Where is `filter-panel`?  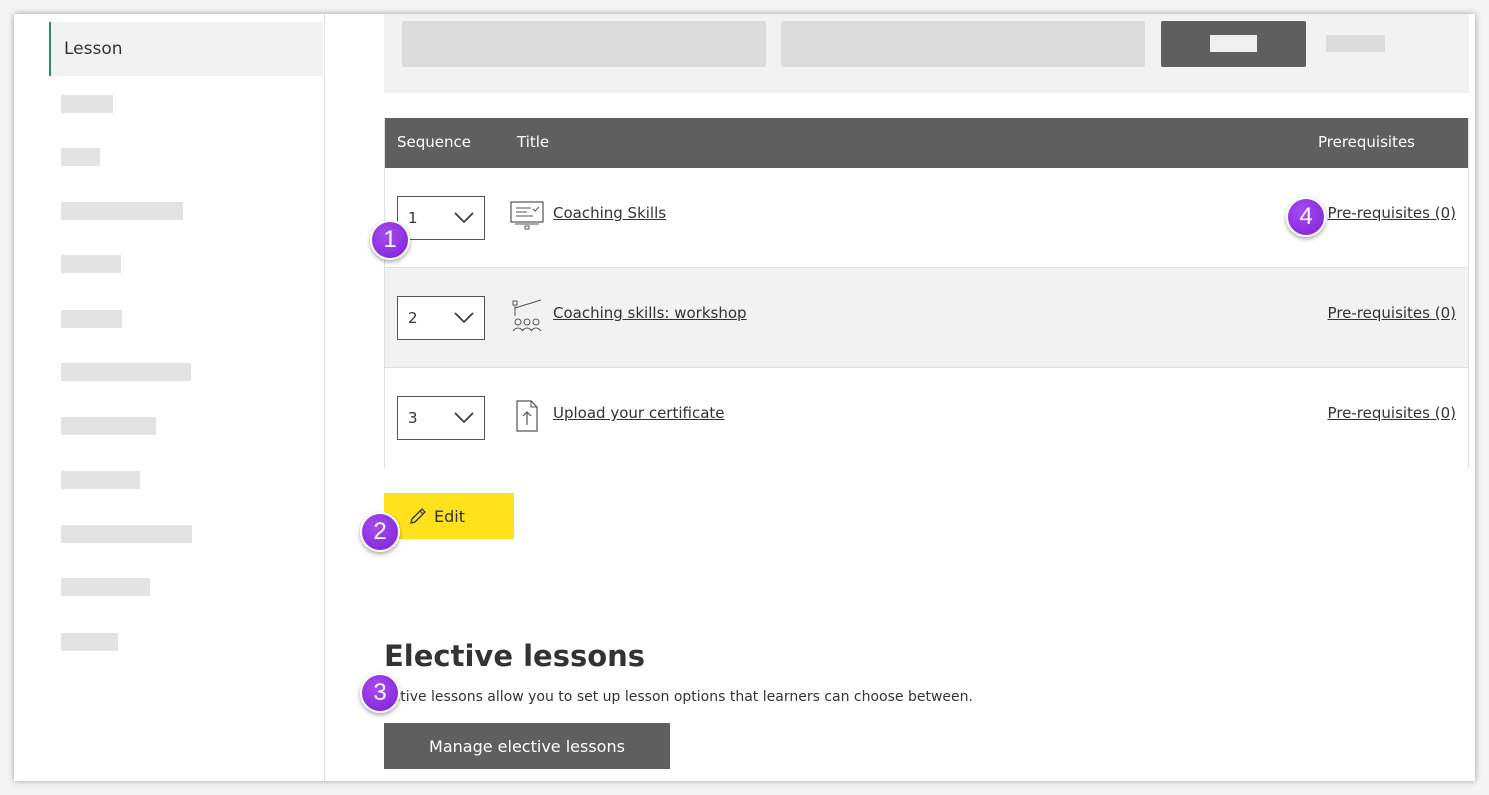 filter-panel is located at coordinates (926, 53).